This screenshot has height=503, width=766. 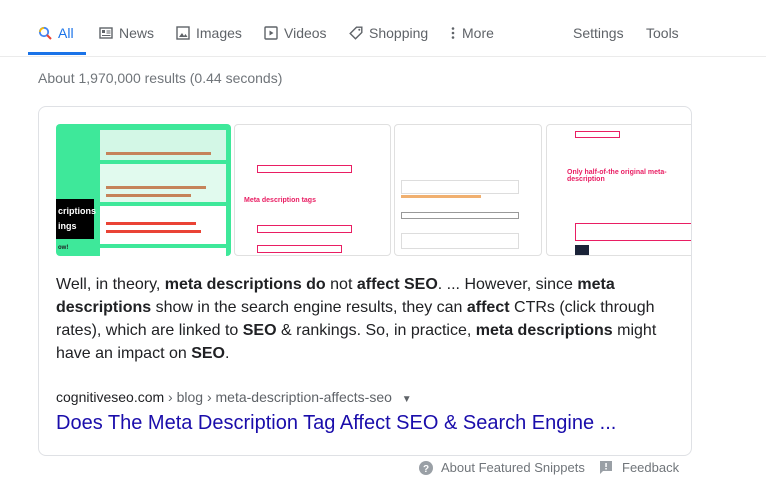 I want to click on thumbnail-caption: ow!, so click(x=63, y=248).